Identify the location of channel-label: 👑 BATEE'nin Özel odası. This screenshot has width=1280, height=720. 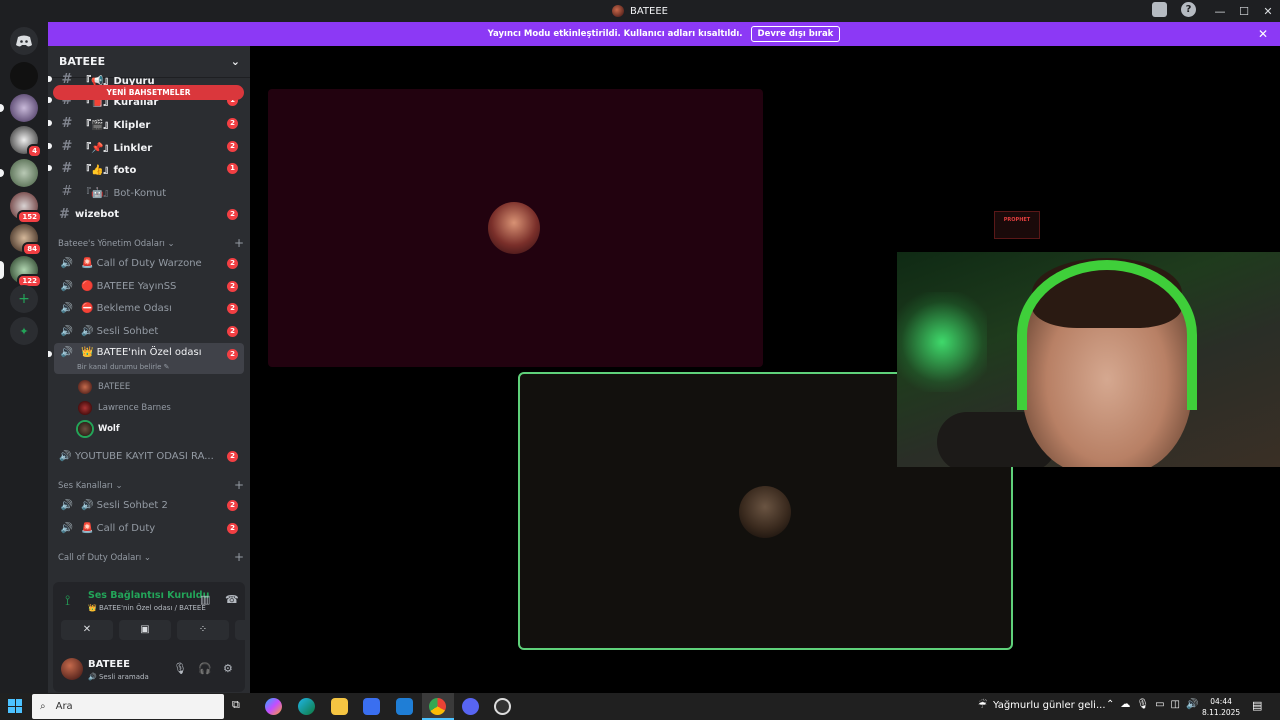
(141, 352).